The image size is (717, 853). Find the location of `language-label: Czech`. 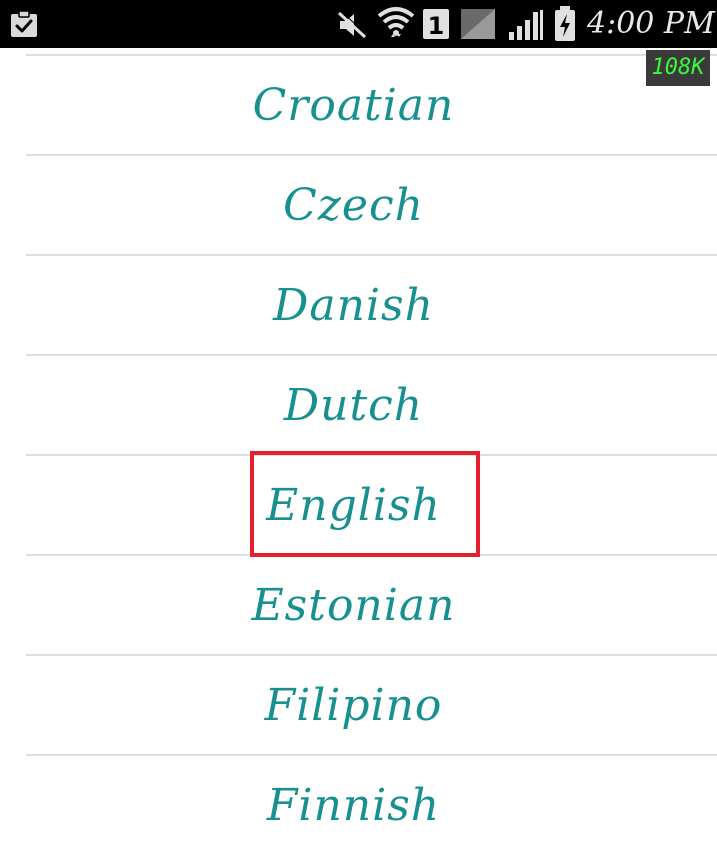

language-label: Czech is located at coordinates (353, 205).